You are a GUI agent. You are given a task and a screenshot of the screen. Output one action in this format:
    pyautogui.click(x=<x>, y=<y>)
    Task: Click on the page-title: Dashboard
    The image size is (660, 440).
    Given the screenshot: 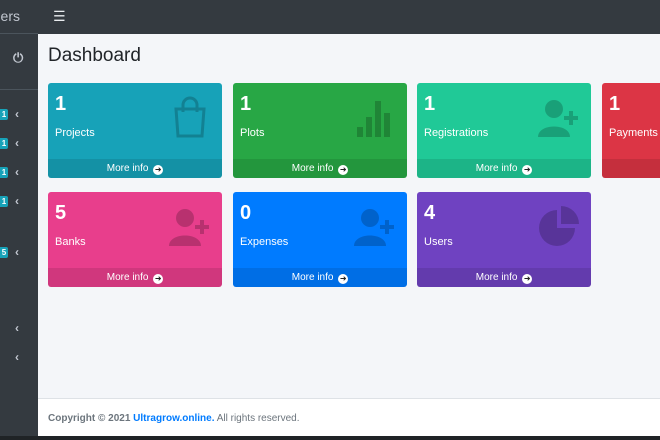 What is the action you would take?
    pyautogui.click(x=94, y=55)
    